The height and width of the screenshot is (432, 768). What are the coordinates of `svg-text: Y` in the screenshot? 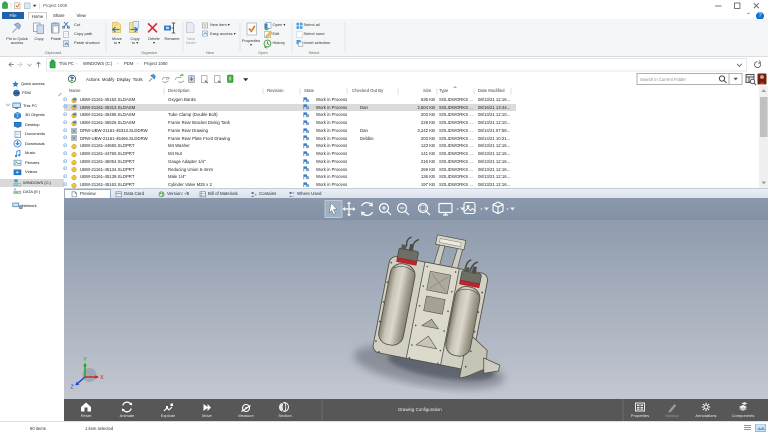 It's located at (85, 360).